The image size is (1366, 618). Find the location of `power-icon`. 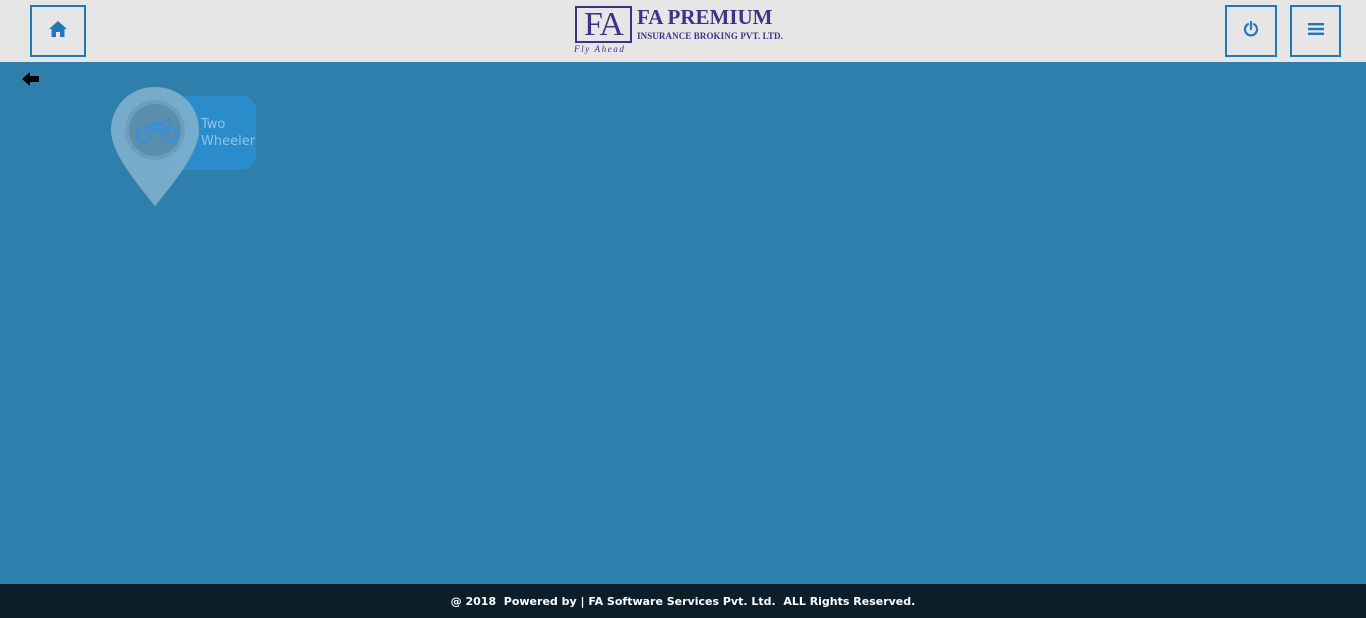

power-icon is located at coordinates (1251, 31).